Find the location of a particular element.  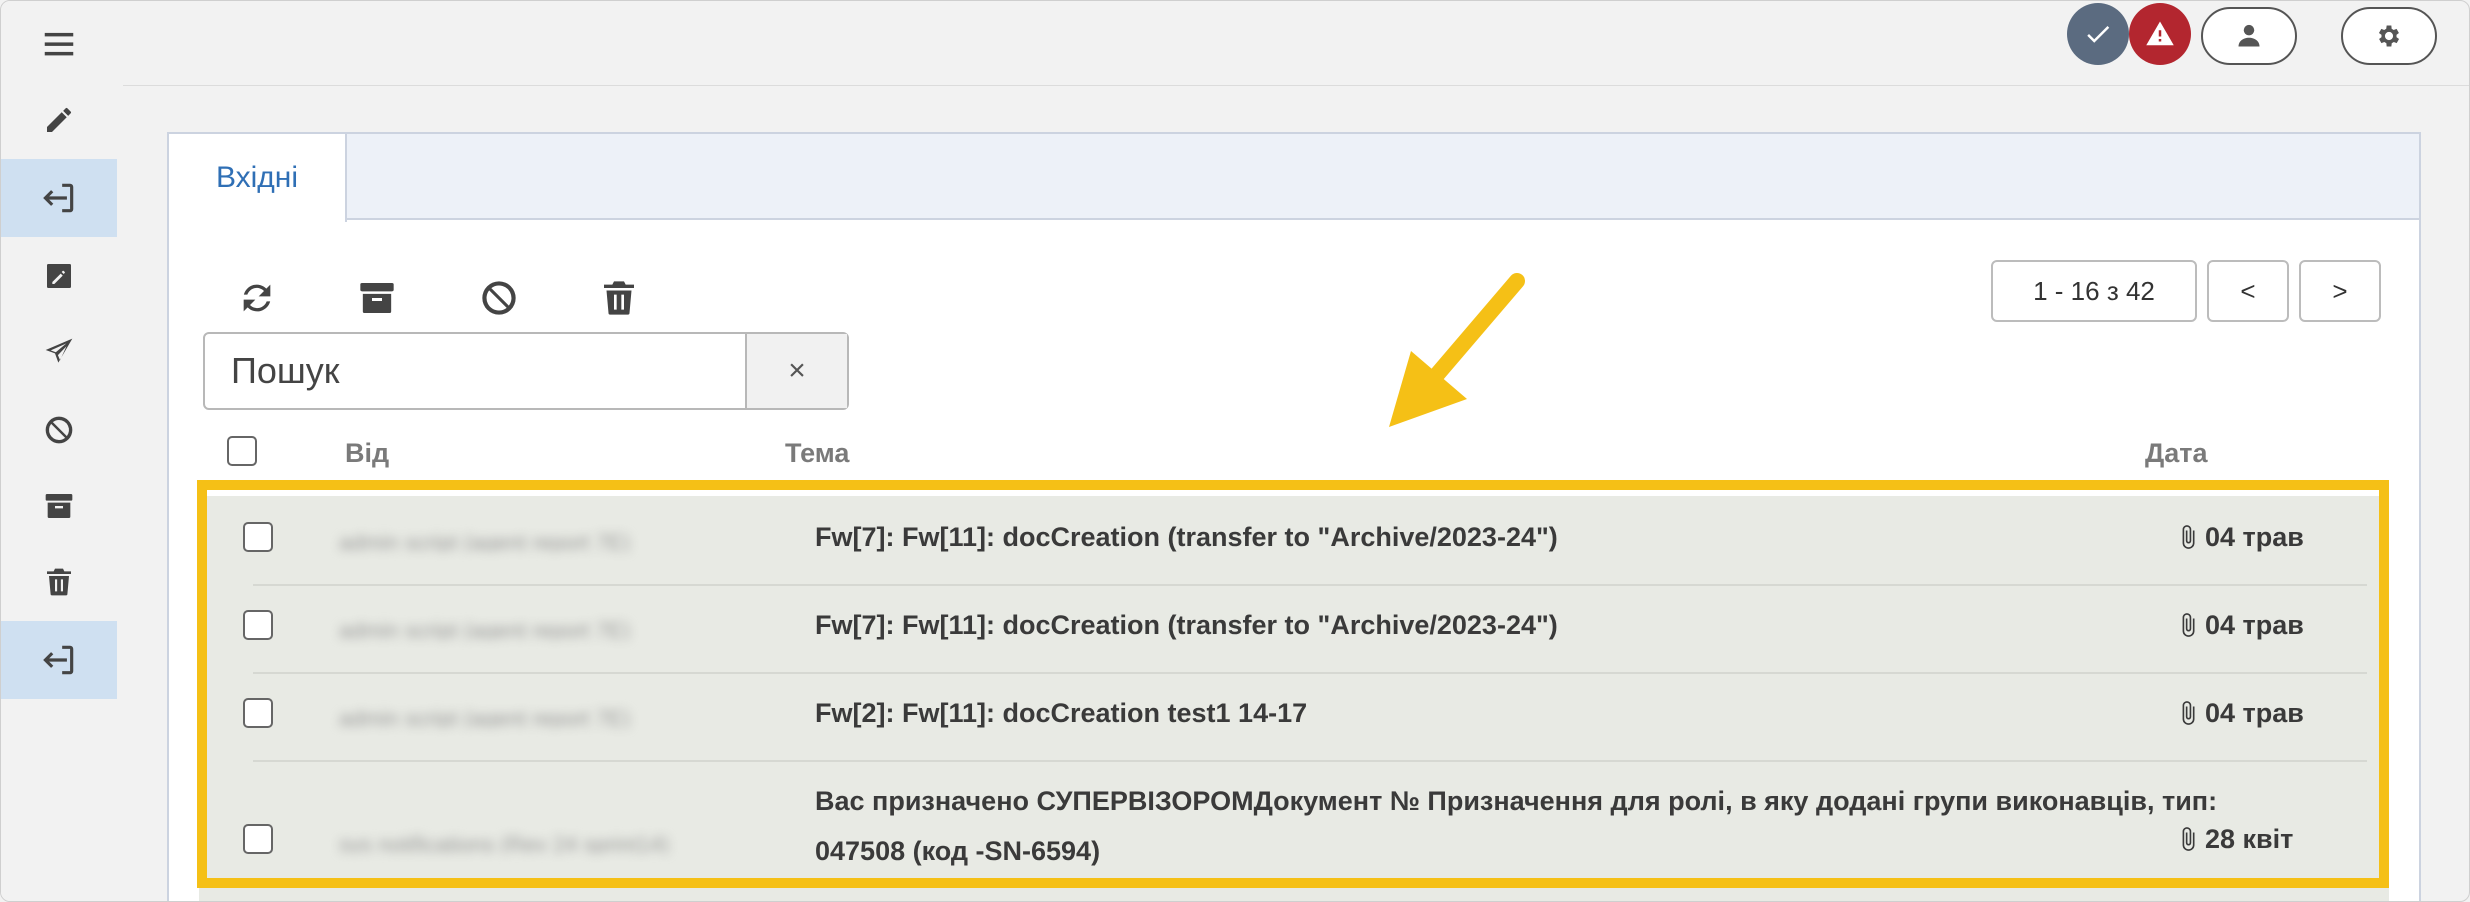

sidebar-item-drafts is located at coordinates (59, 276).